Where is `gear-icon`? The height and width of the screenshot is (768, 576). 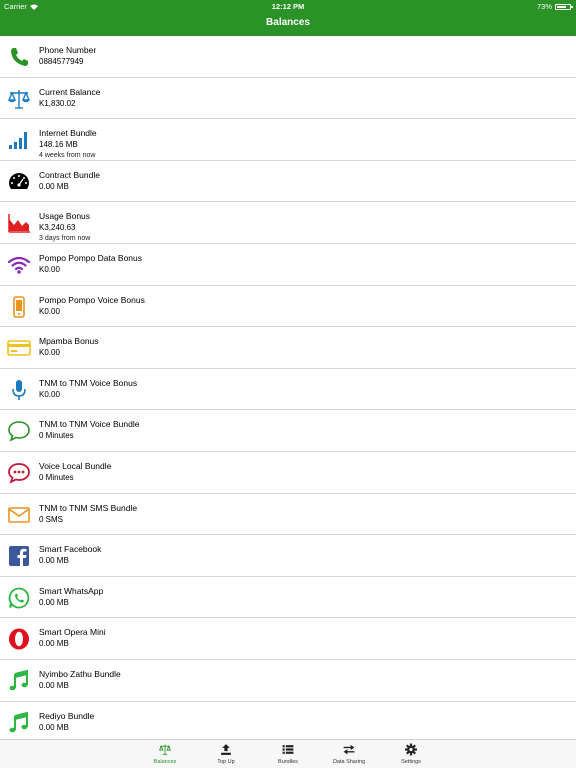
gear-icon is located at coordinates (411, 749).